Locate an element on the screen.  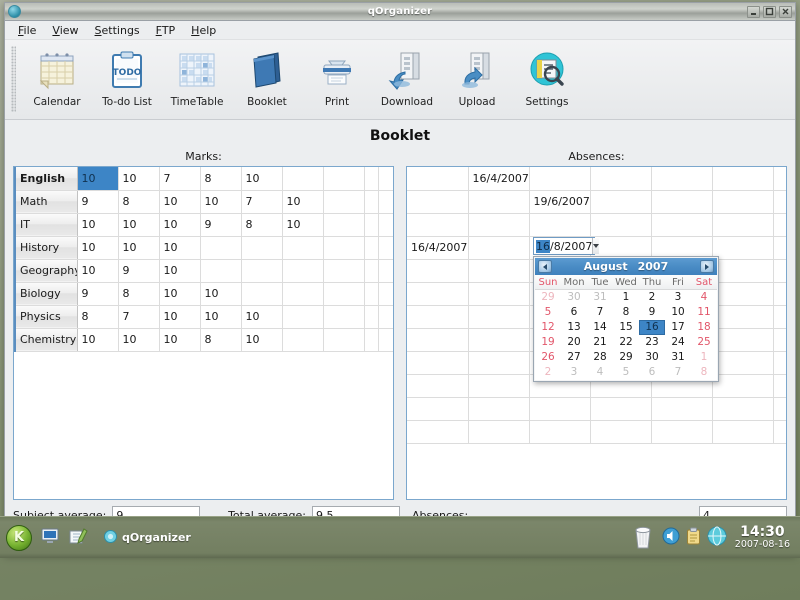
trash-icon is located at coordinates (643, 537).